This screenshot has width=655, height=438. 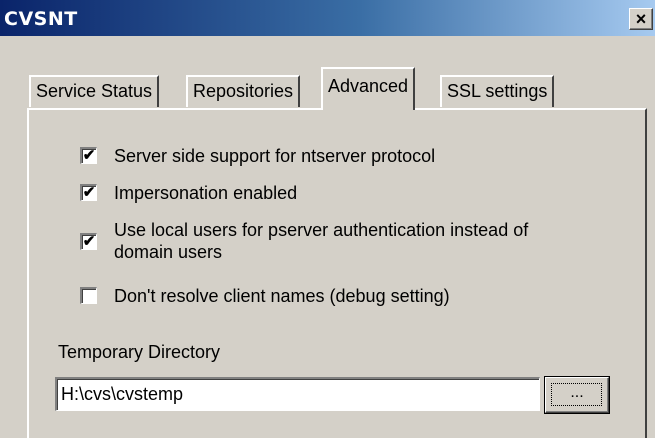 I want to click on local-users-label-line2: domain users, so click(x=168, y=252).